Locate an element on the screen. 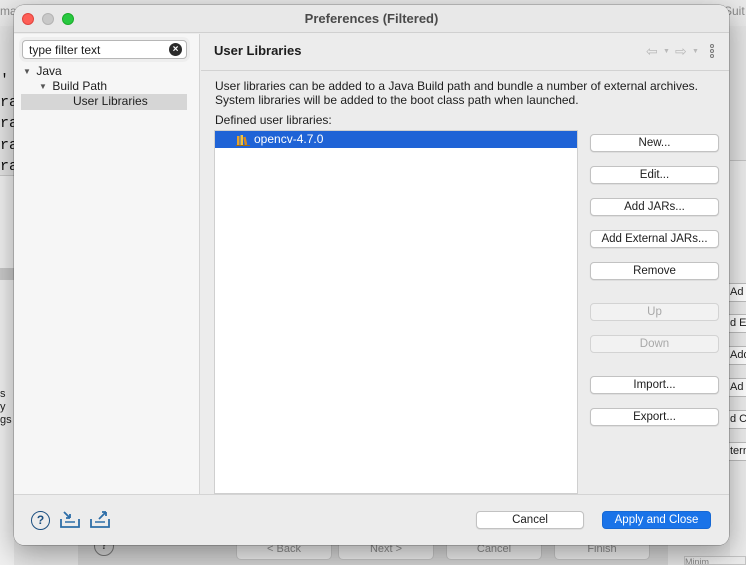 This screenshot has width=746, height=565. library-name: opencv-4.7.0 is located at coordinates (289, 139).